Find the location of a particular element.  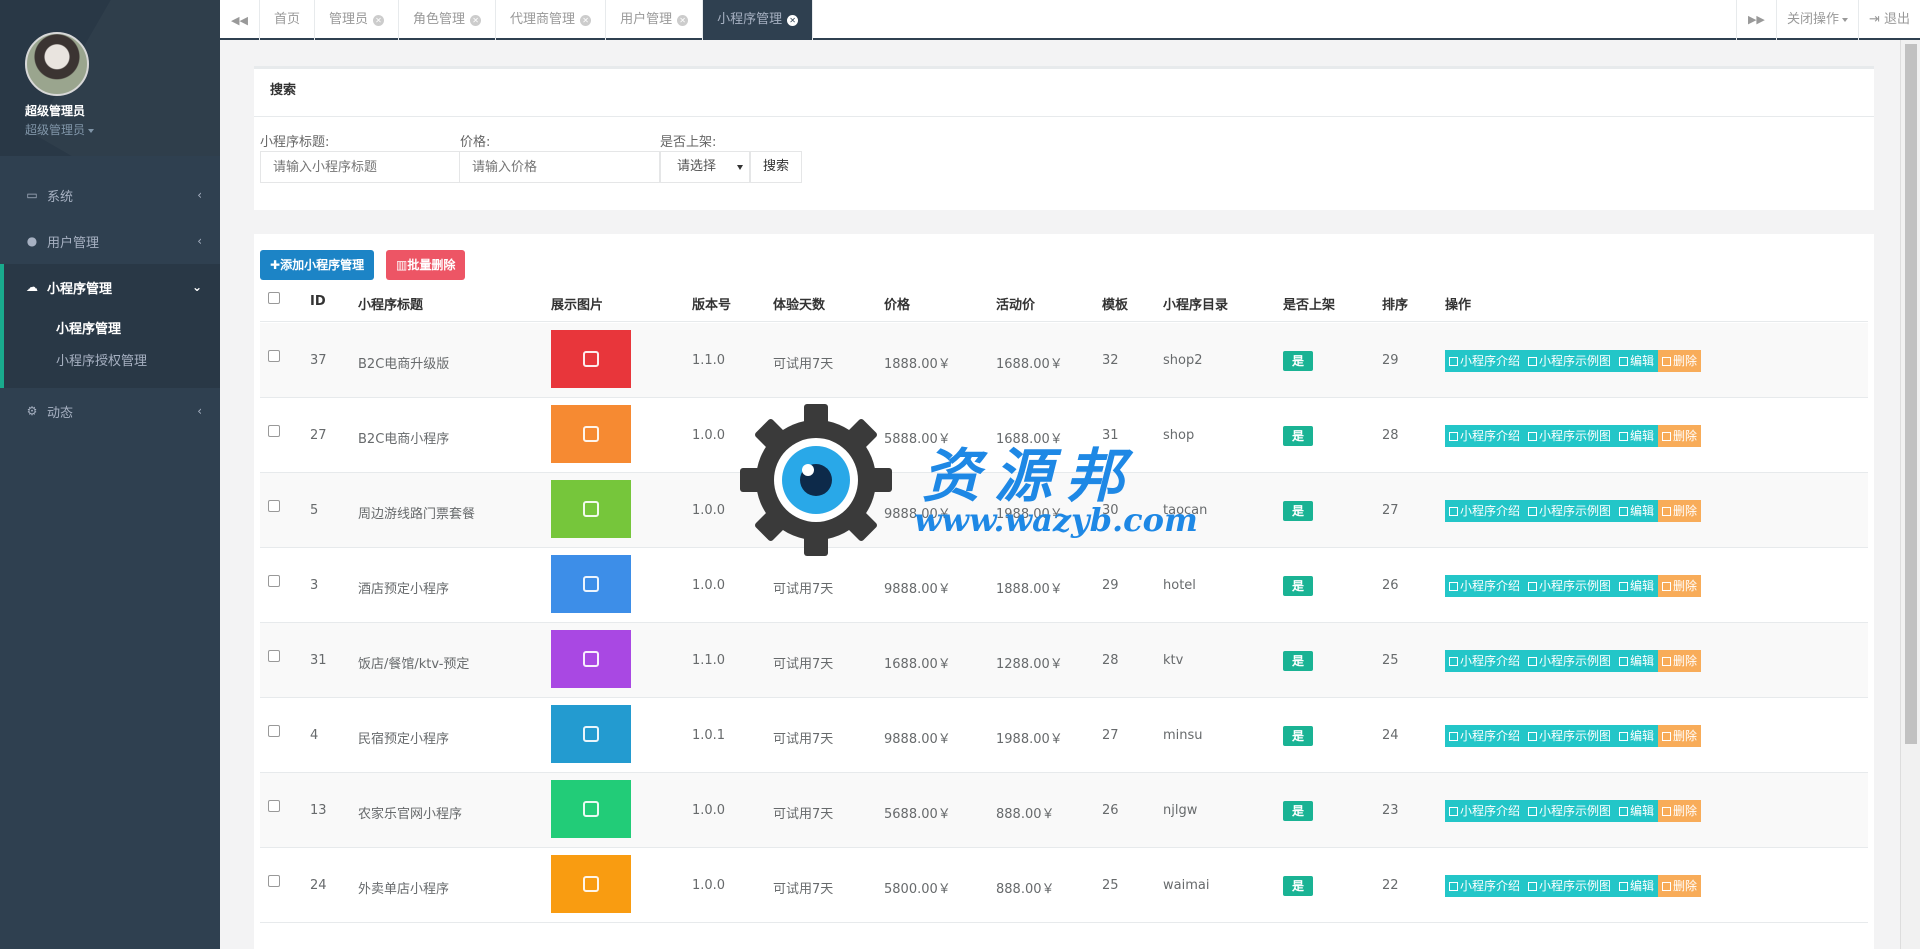

onsale-select: 请选择 is located at coordinates (705, 167).